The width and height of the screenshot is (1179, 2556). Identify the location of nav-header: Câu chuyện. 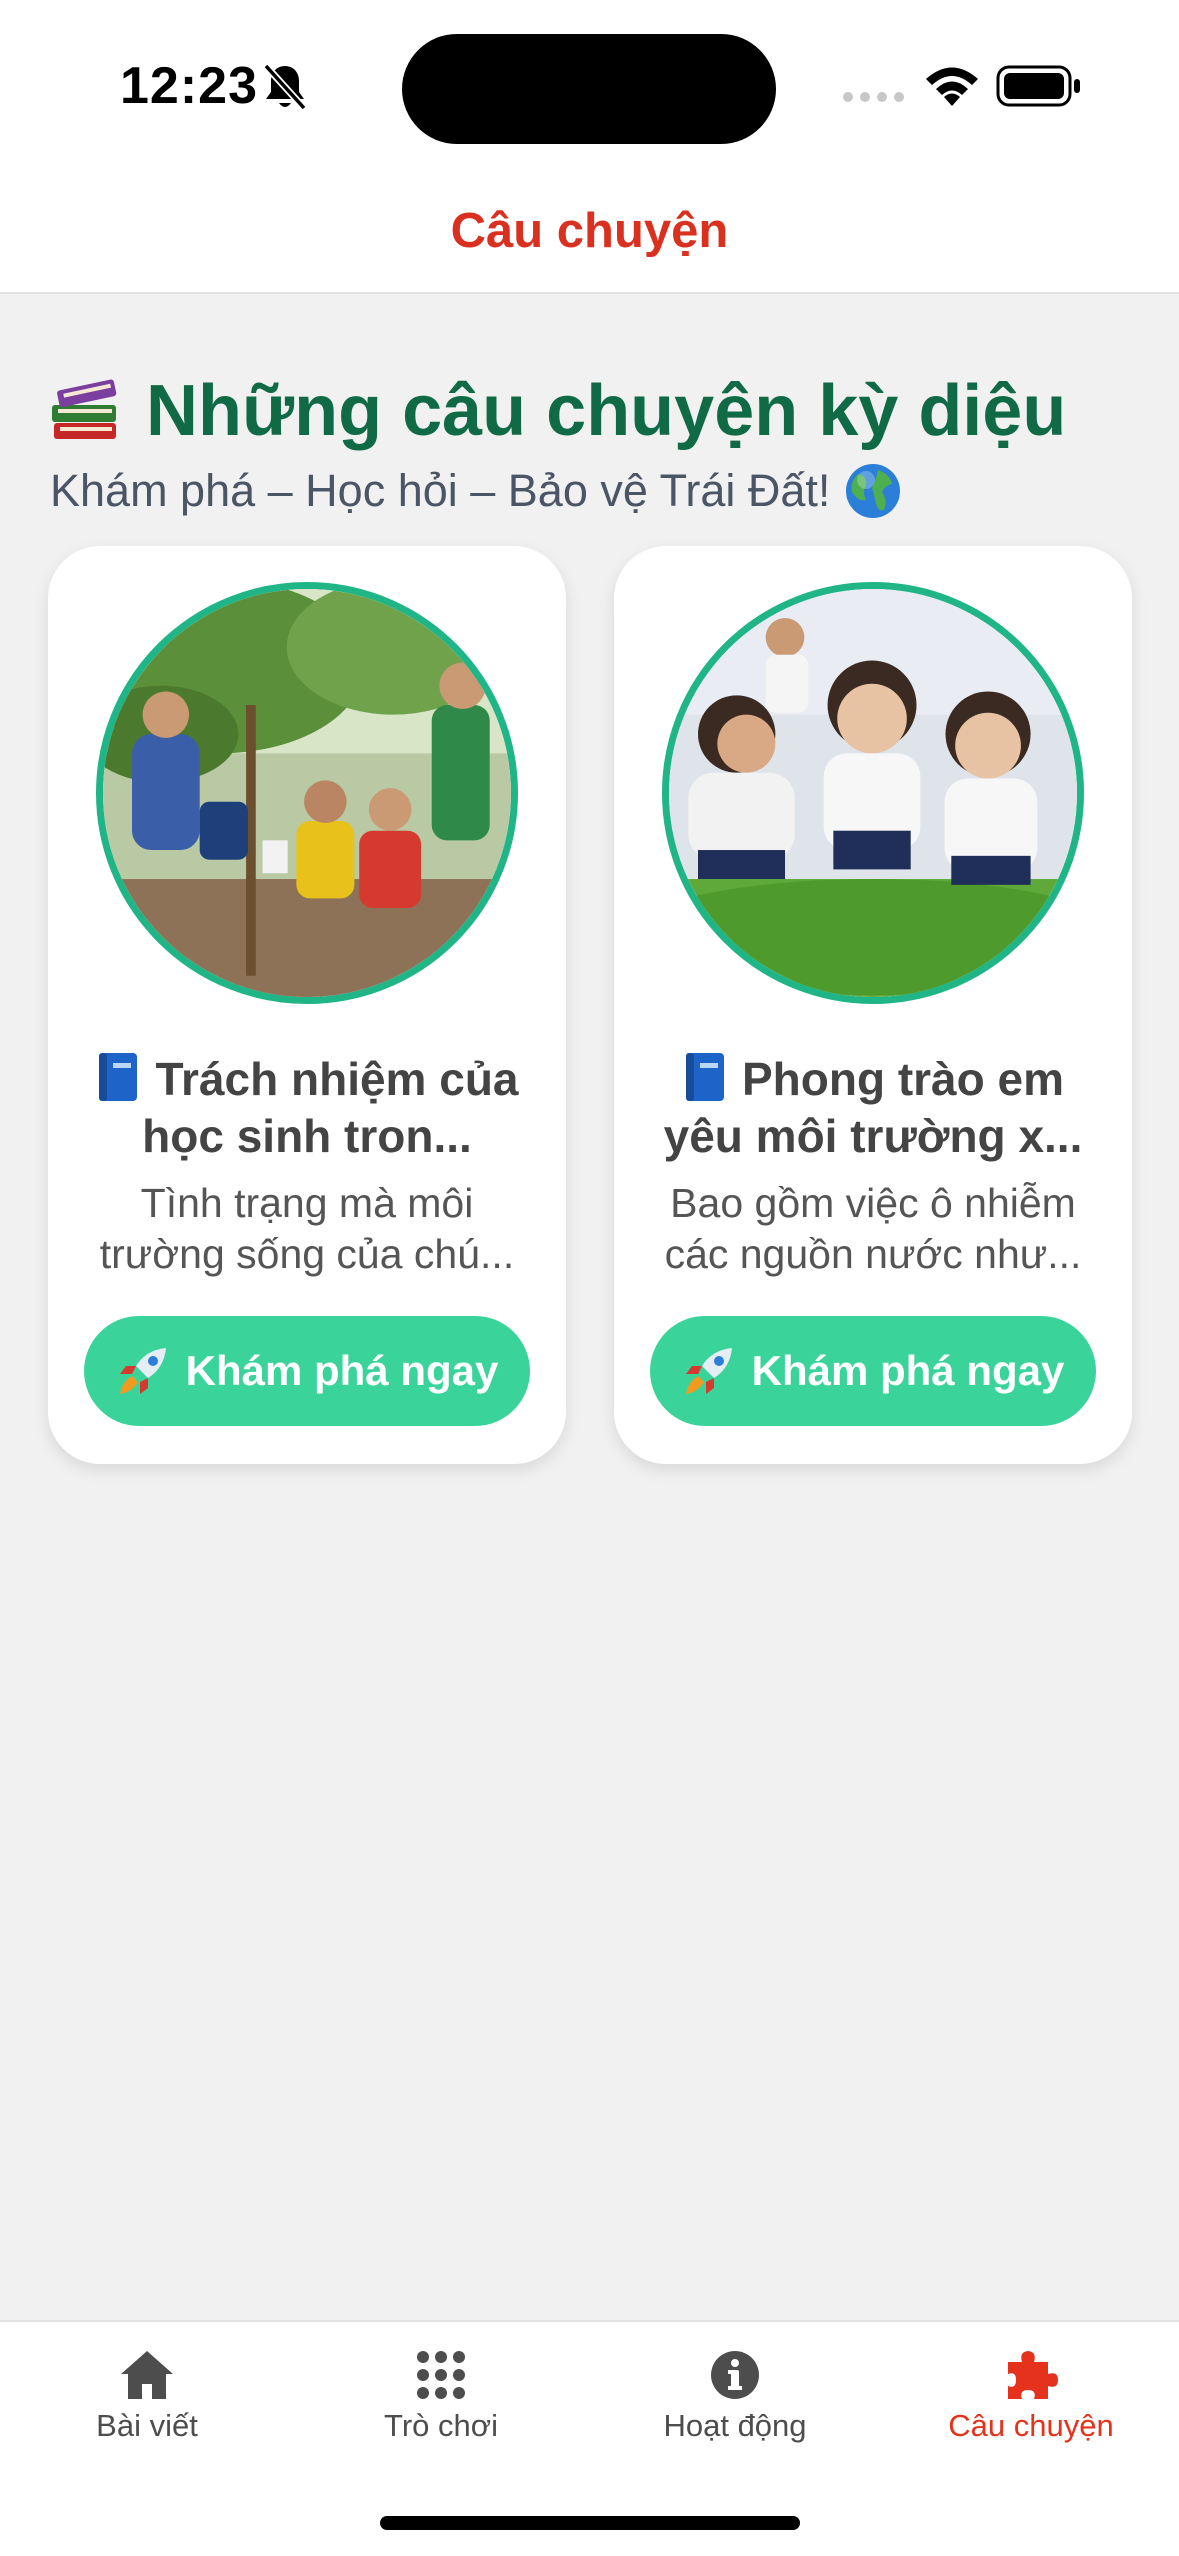
(589, 232).